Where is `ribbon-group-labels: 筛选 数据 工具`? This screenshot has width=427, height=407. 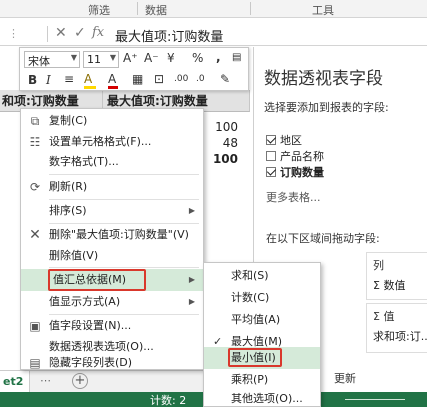 ribbon-group-labels: 筛选 数据 工具 is located at coordinates (213, 9).